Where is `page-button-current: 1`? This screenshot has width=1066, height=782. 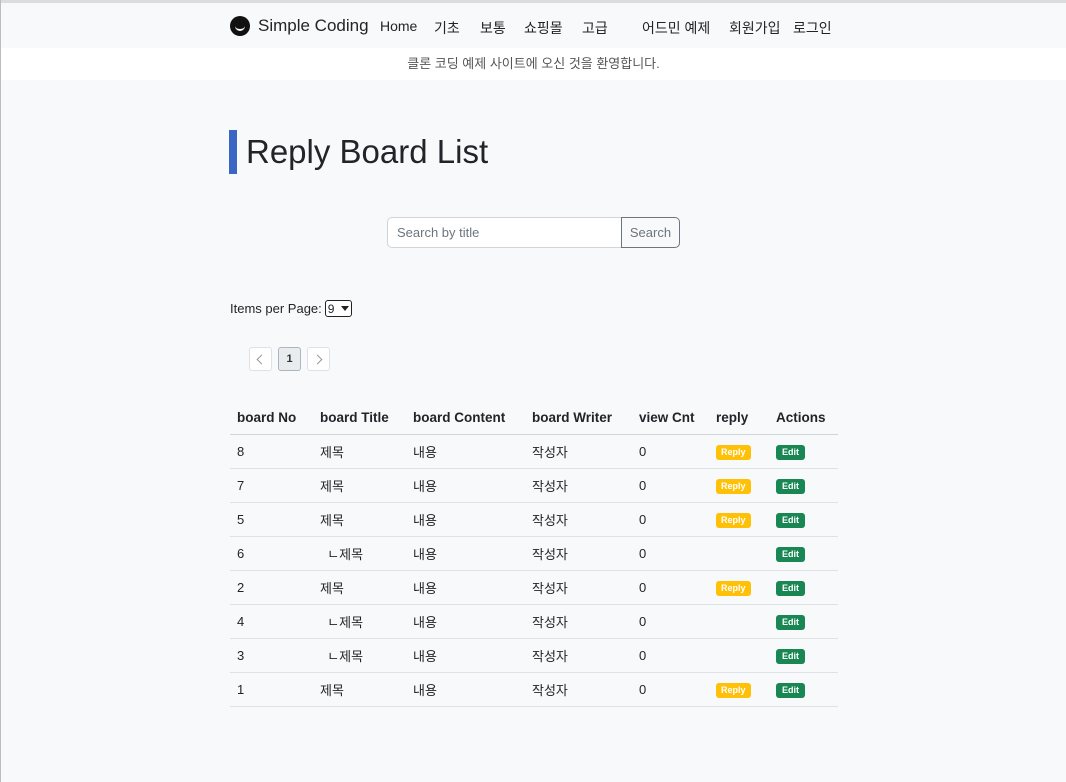
page-button-current: 1 is located at coordinates (289, 359).